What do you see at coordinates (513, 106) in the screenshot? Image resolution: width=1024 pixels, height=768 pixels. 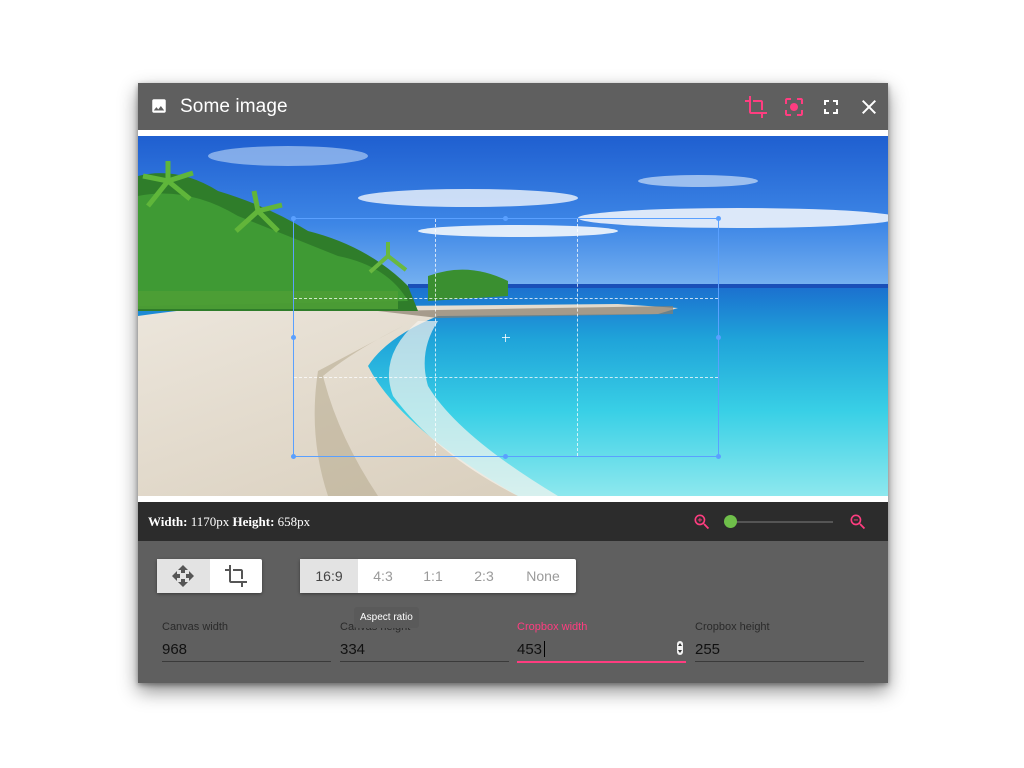 I see `title-bar: Some image` at bounding box center [513, 106].